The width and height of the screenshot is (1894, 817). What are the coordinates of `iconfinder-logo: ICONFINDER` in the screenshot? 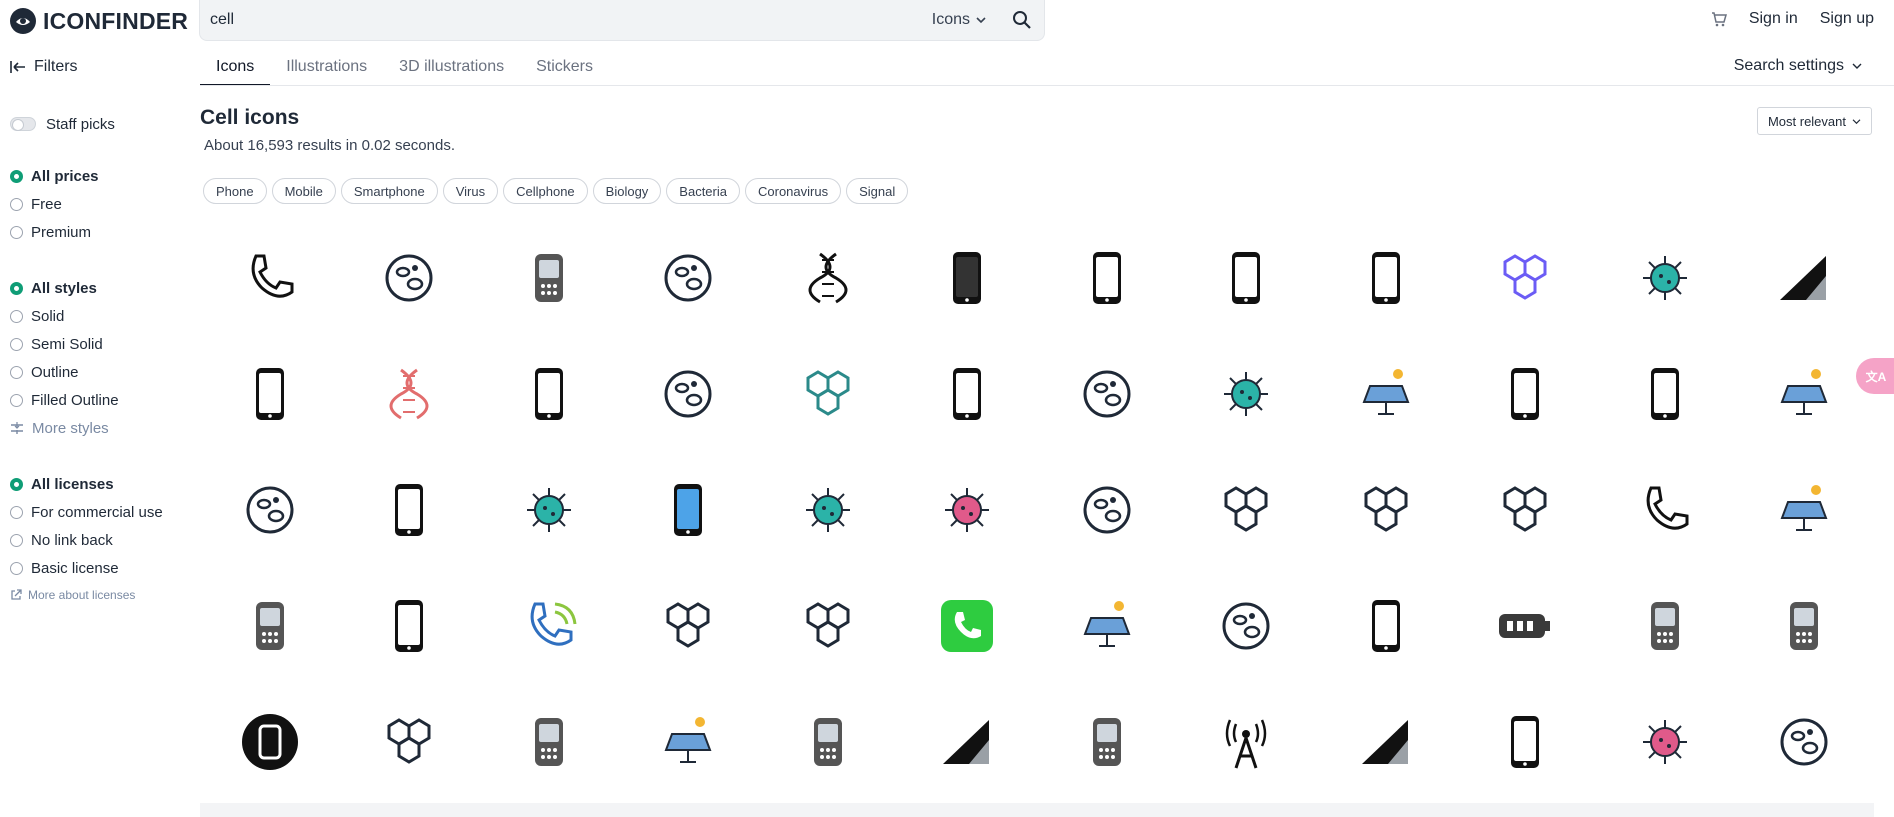 It's located at (98, 21).